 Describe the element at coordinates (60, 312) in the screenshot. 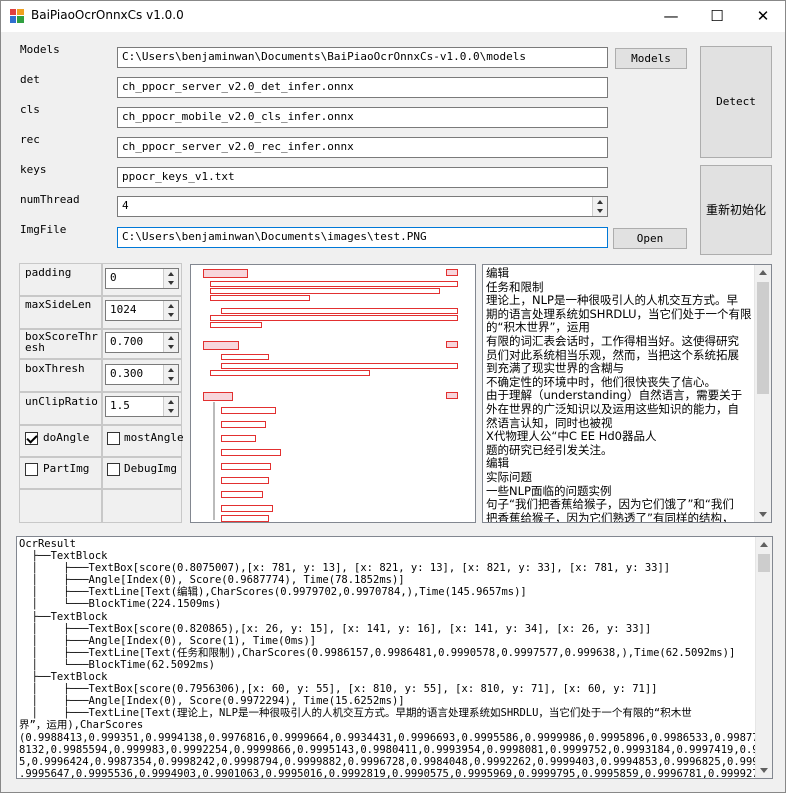

I see `maxsidelen-cell: maxSideLen` at that location.